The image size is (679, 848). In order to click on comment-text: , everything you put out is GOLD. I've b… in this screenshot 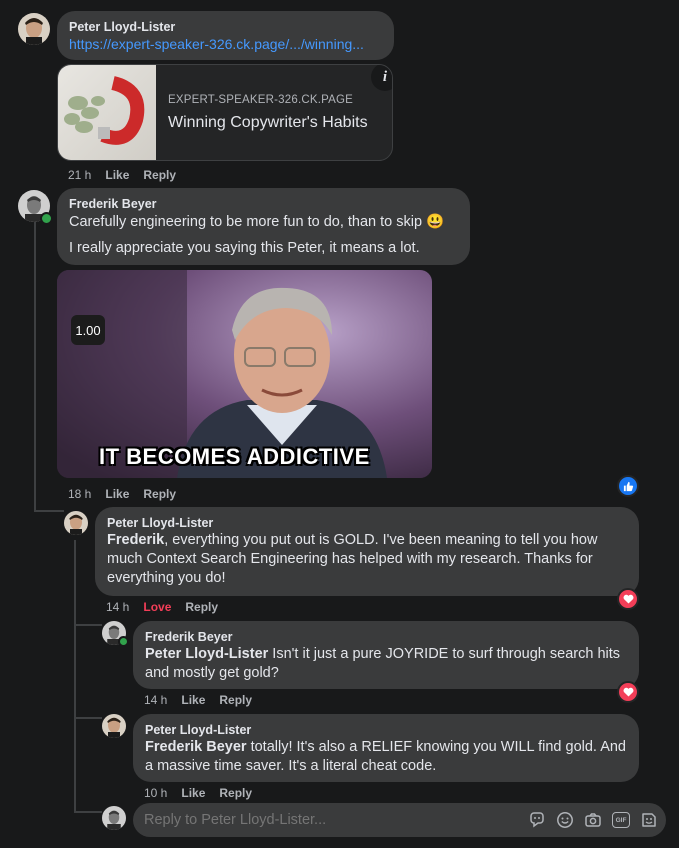, I will do `click(381, 540)`.